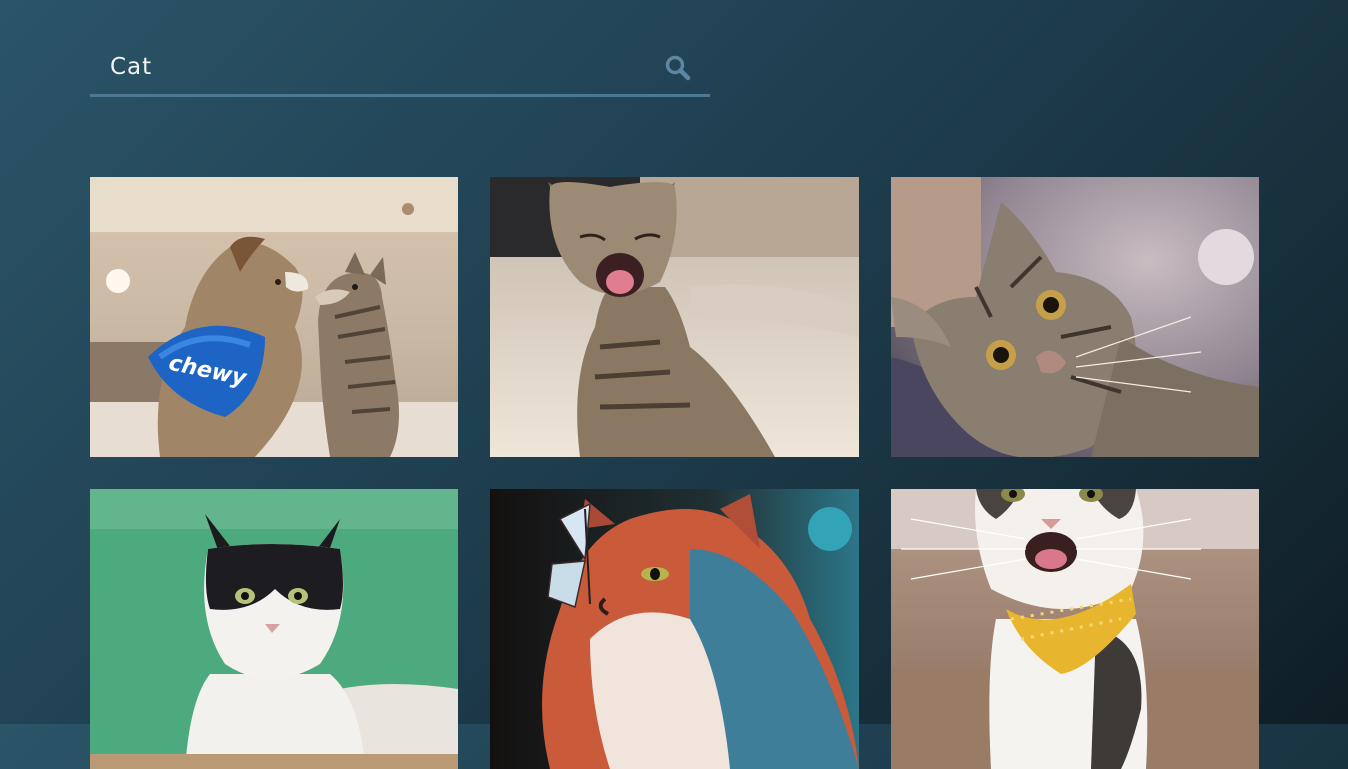 The height and width of the screenshot is (769, 1348). I want to click on gallery-image-smiling-cat, so click(1075, 629).